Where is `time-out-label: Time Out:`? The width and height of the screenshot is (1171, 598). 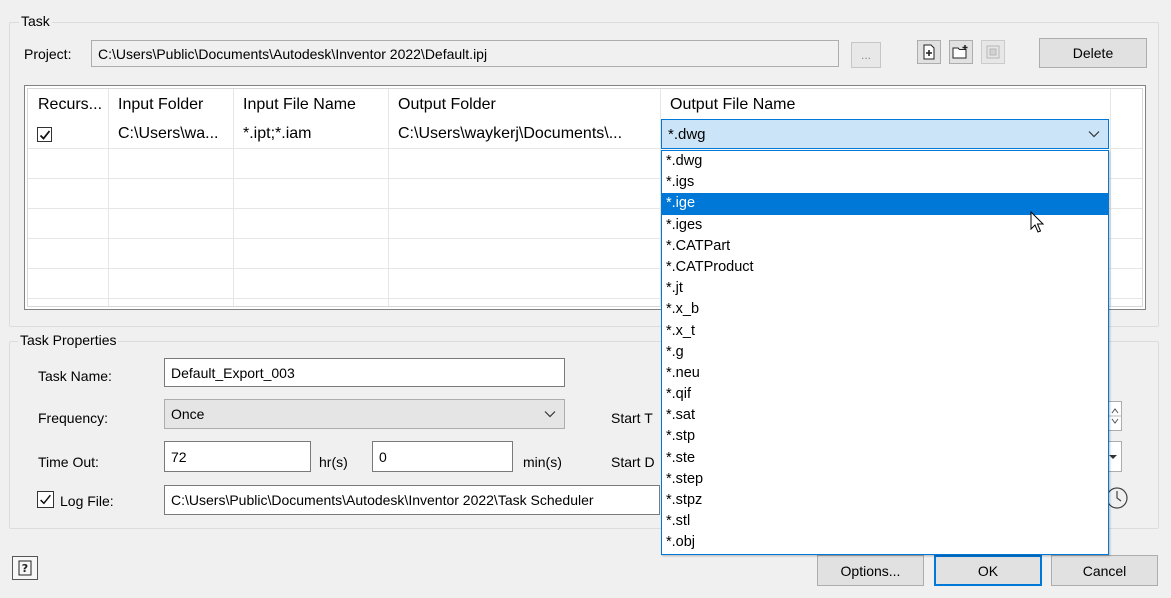
time-out-label: Time Out: is located at coordinates (68, 462).